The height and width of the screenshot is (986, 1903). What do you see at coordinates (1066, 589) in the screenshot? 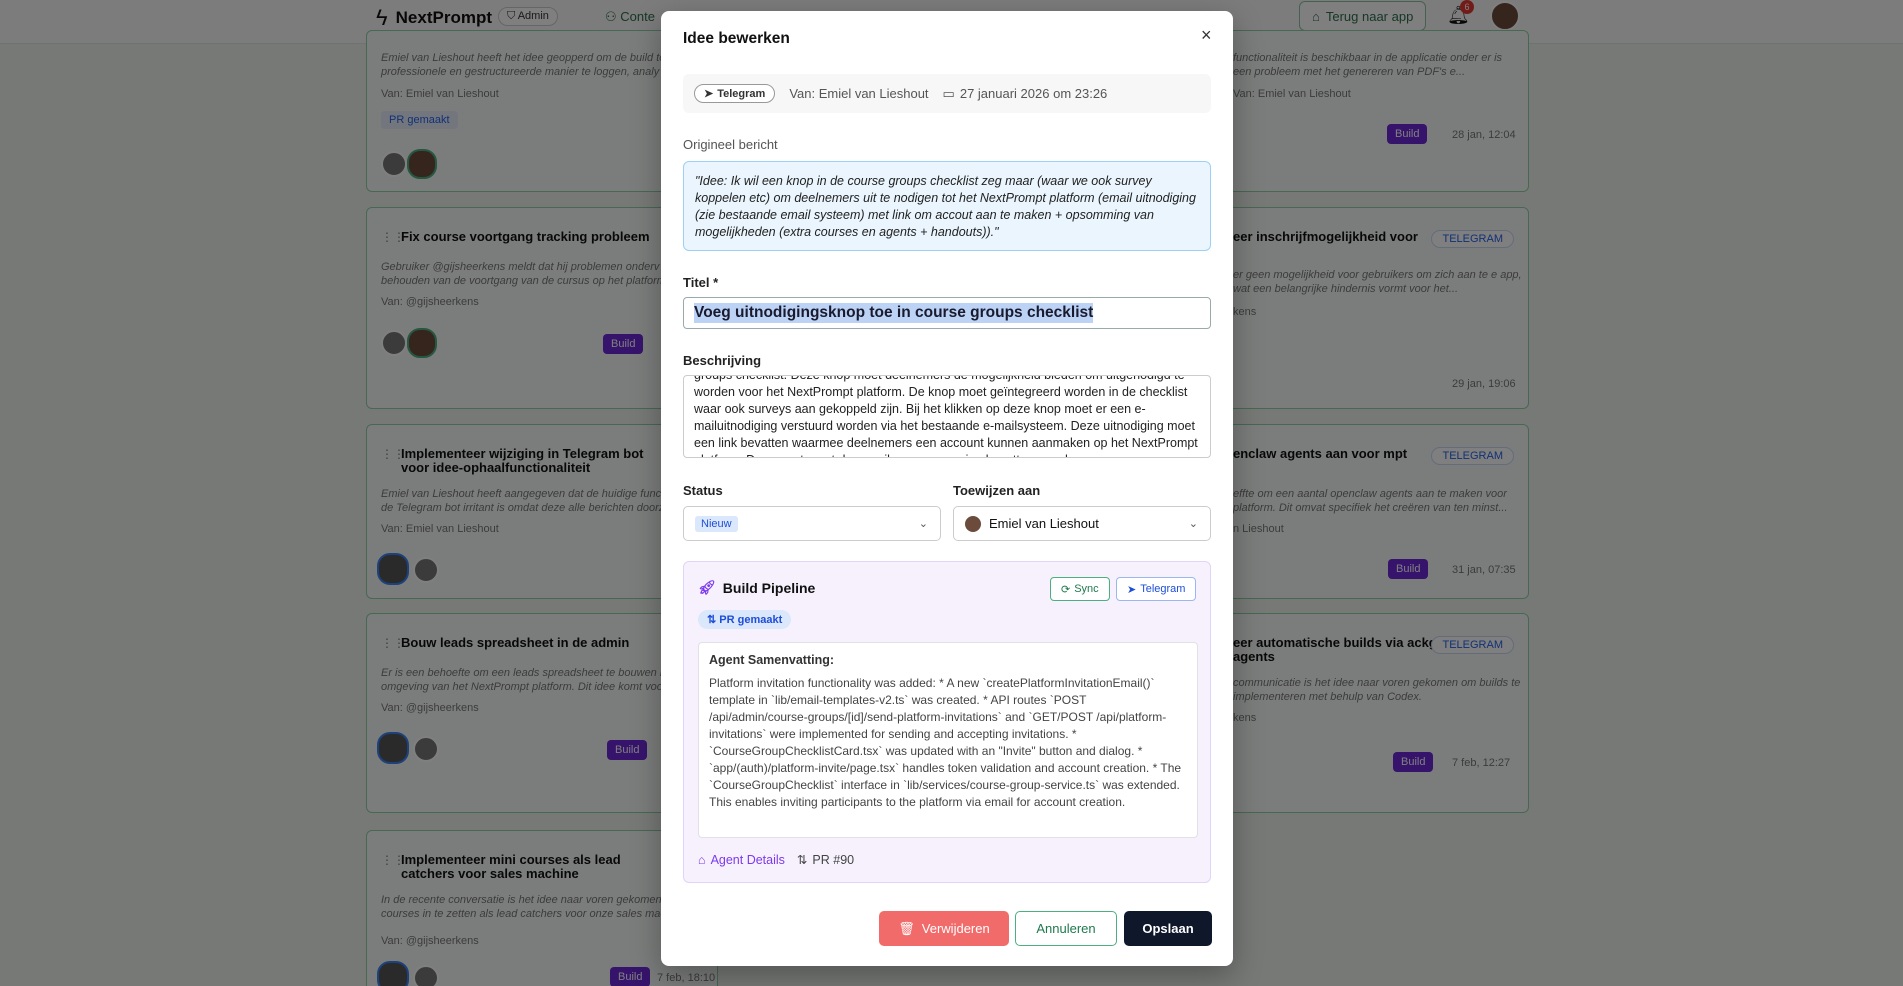
I see `refresh-icon: ⟳` at bounding box center [1066, 589].